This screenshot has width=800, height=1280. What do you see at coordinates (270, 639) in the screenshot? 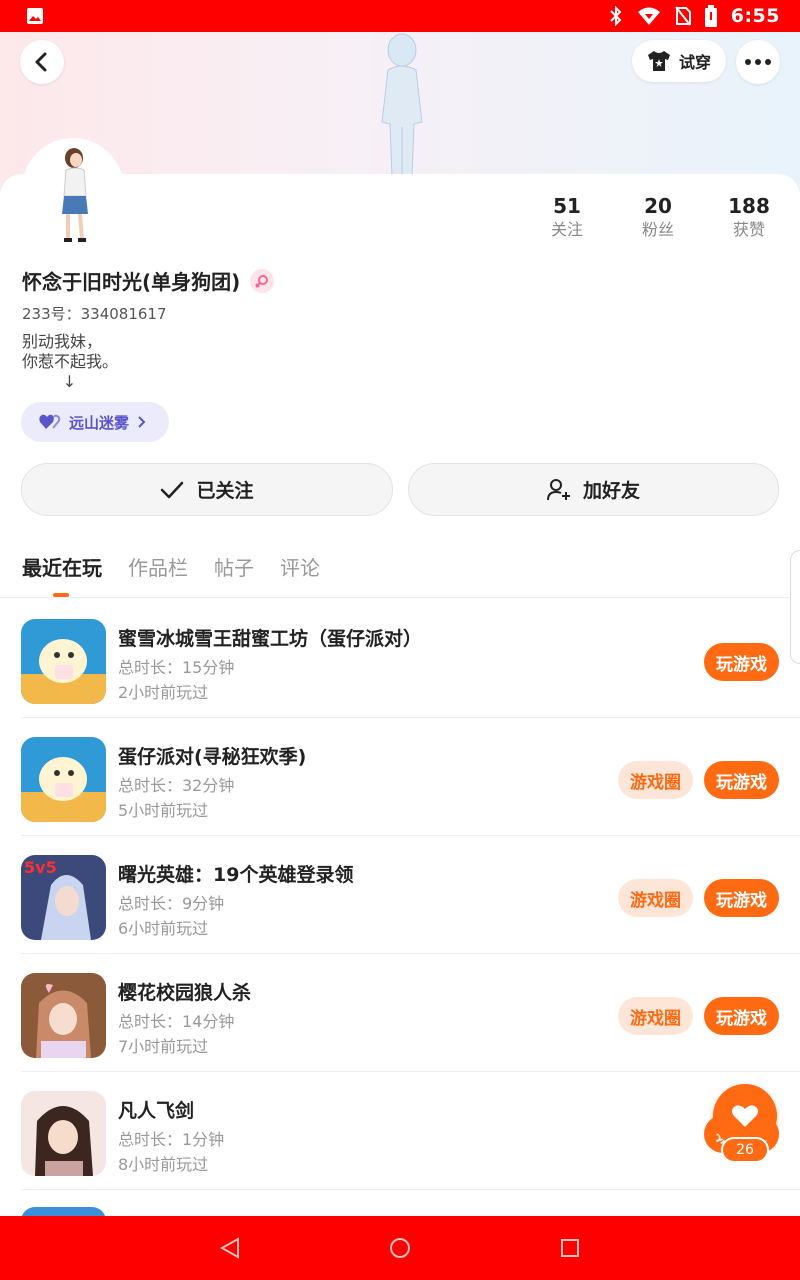
I see `game-title: 蜜雪冰城雪王甜蜜工坊（蛋仔派对）` at bounding box center [270, 639].